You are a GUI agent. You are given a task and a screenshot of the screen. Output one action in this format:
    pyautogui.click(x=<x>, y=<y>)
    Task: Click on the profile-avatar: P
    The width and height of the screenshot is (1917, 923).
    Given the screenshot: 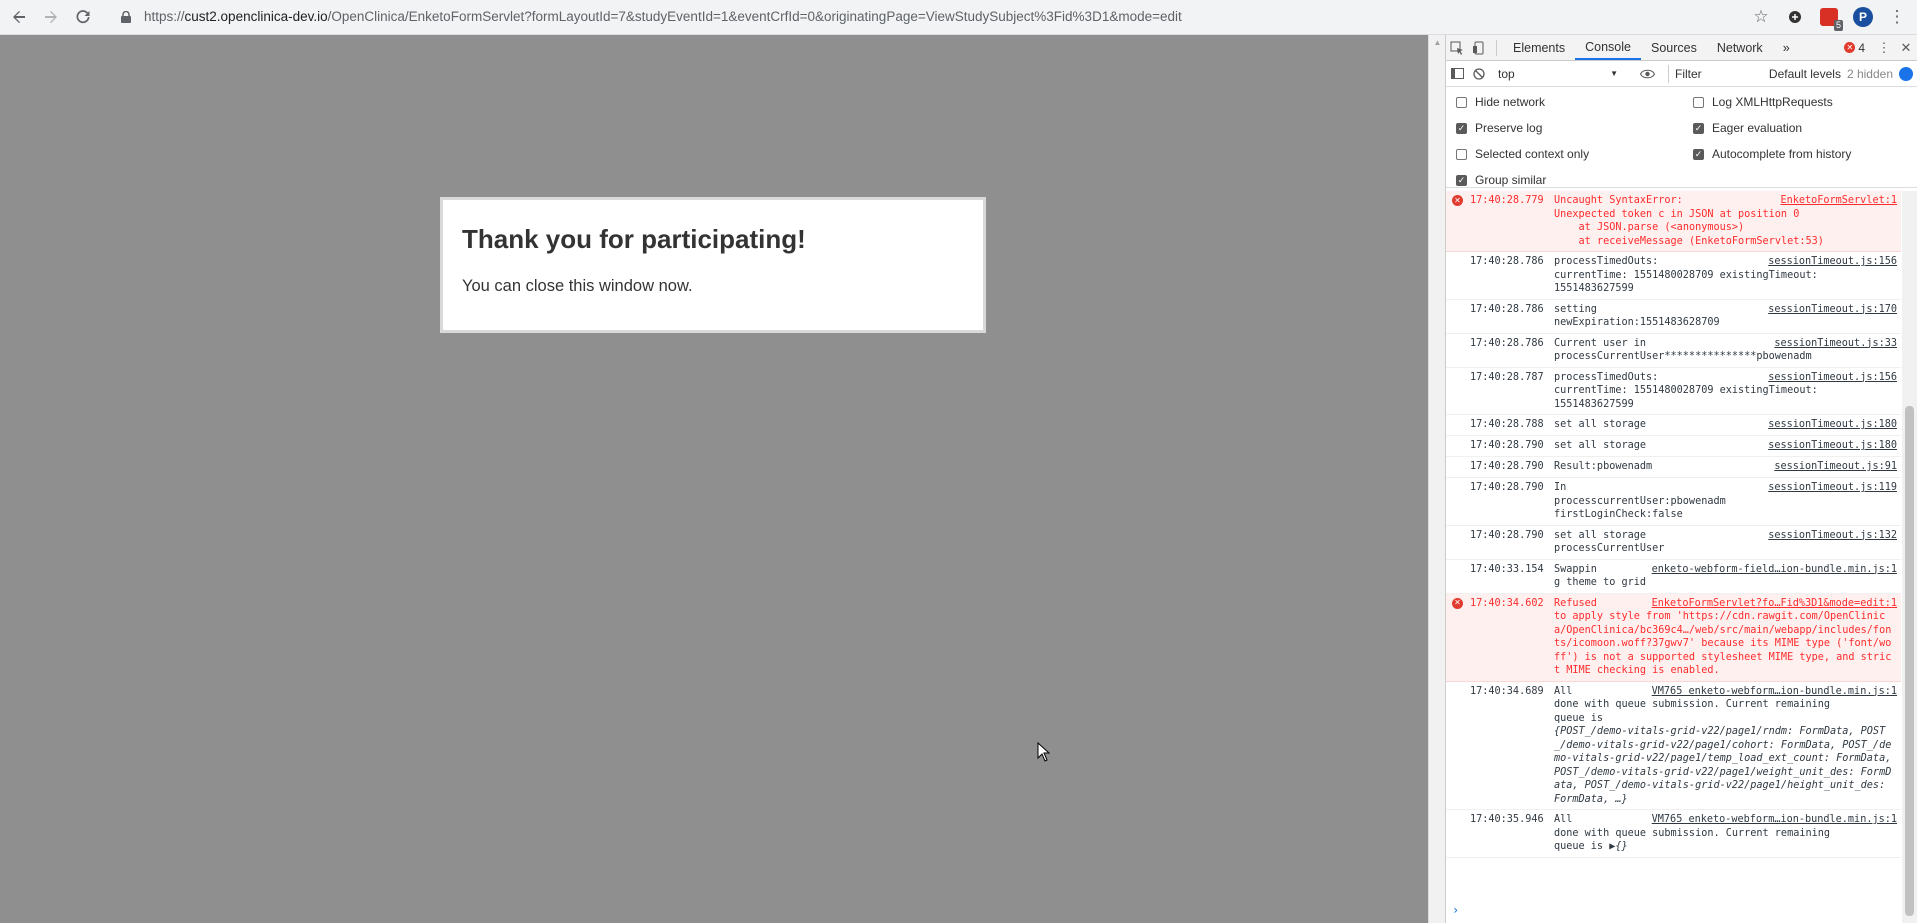 What is the action you would take?
    pyautogui.click(x=1863, y=17)
    